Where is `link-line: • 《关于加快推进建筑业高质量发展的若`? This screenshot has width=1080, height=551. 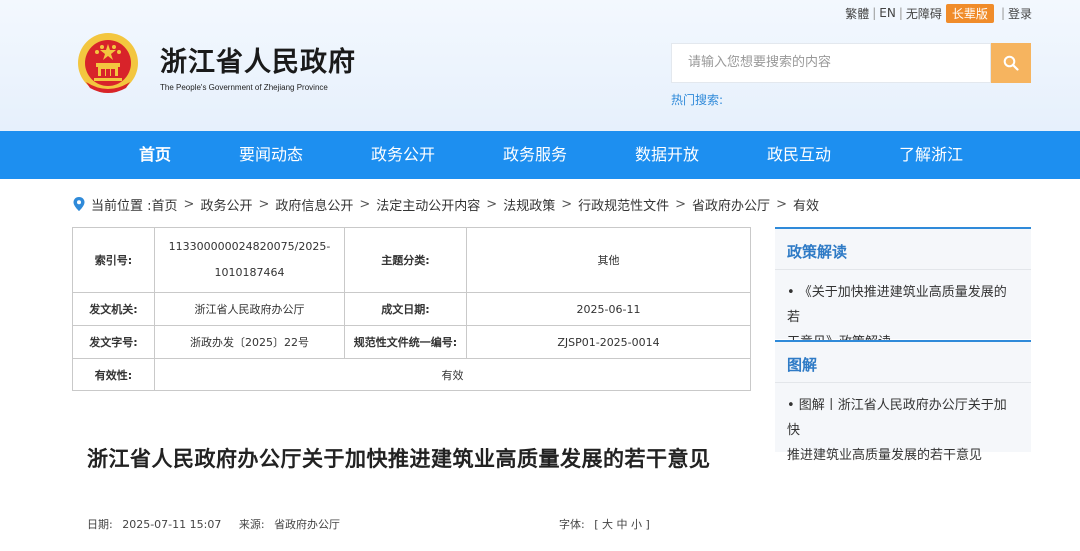 link-line: • 《关于加快推进建筑业高质量发展的若 is located at coordinates (897, 305).